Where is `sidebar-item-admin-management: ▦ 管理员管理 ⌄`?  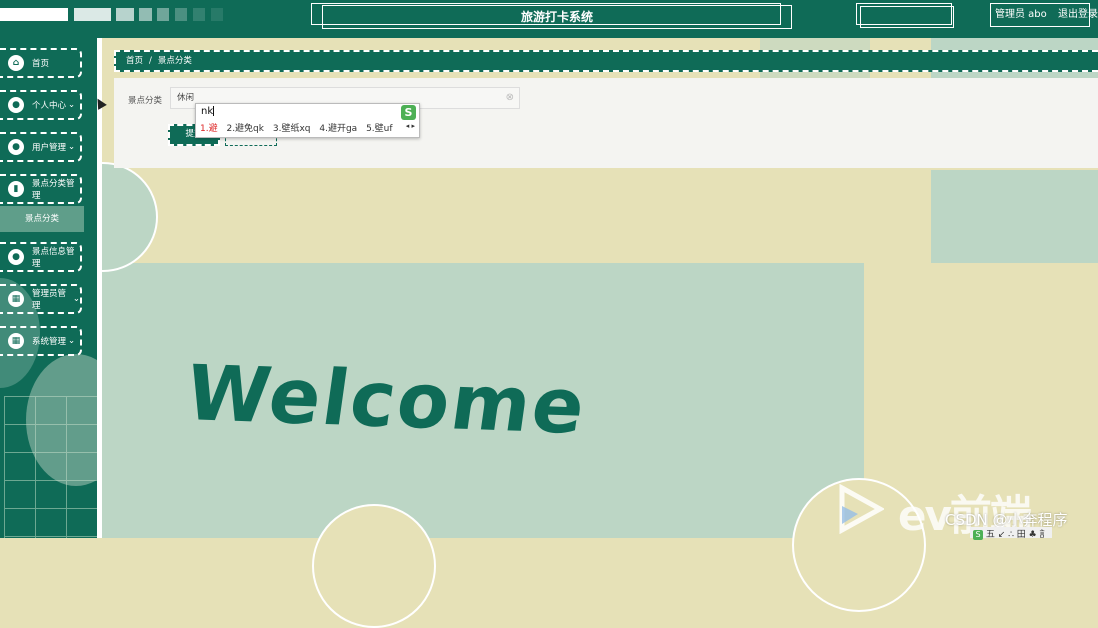
sidebar-item-admin-management: ▦ 管理员管理 ⌄ is located at coordinates (41, 299).